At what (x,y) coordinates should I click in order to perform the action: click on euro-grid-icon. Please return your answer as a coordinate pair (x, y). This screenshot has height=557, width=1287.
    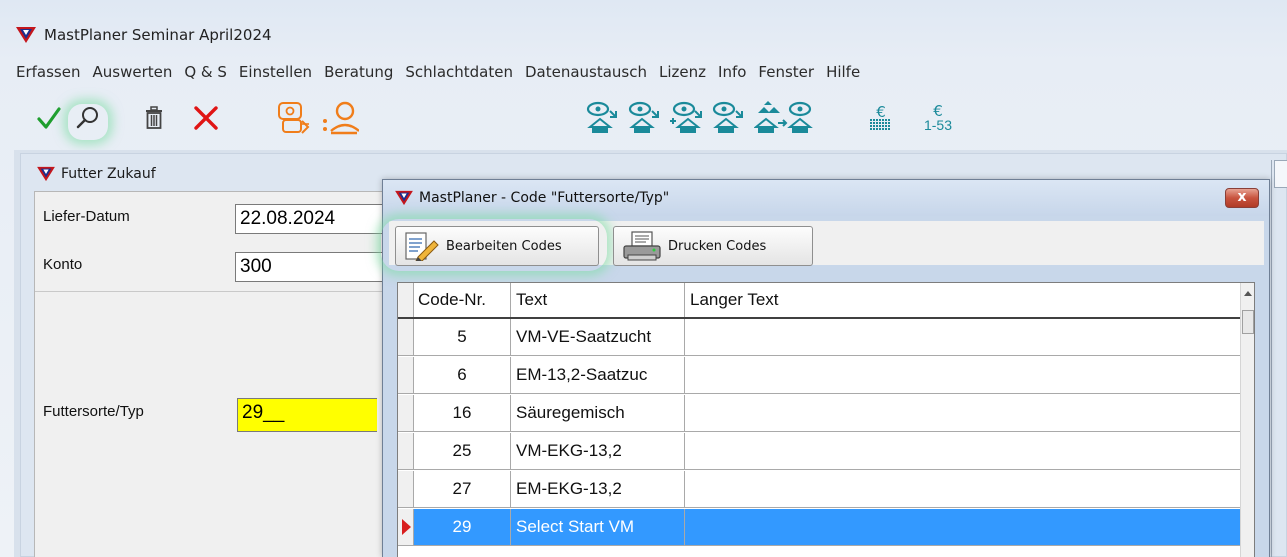
    Looking at the image, I should click on (880, 124).